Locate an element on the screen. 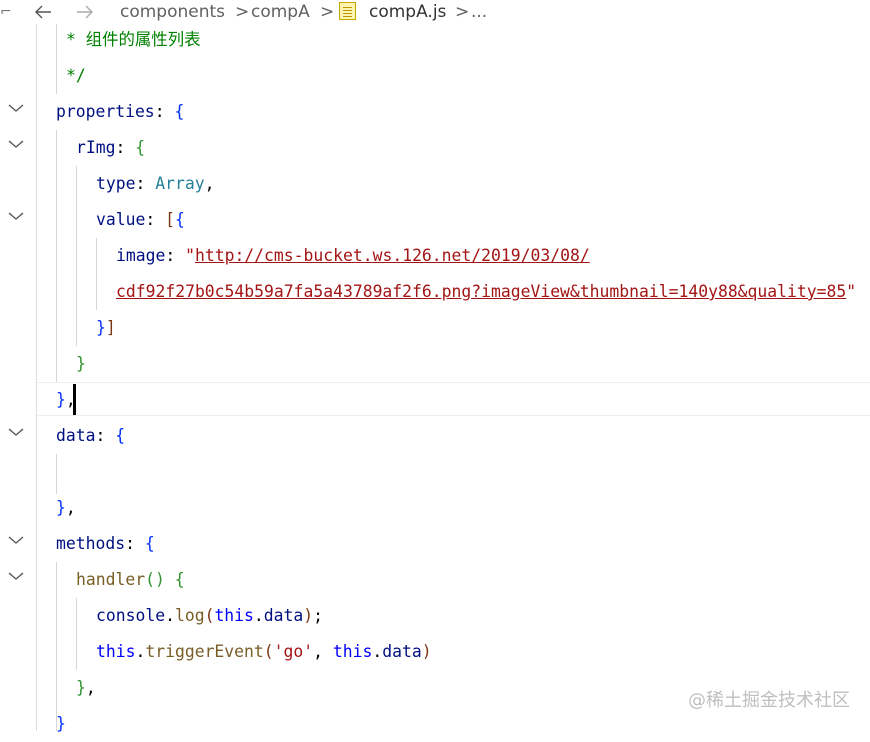  breadcrumb-item-compA: compA is located at coordinates (280, 12).